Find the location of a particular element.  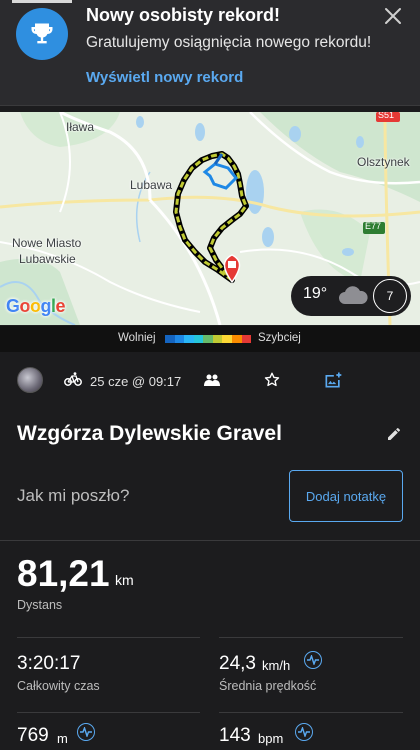

how-did-it-go-prompt: Jak mi poszło? is located at coordinates (73, 495).